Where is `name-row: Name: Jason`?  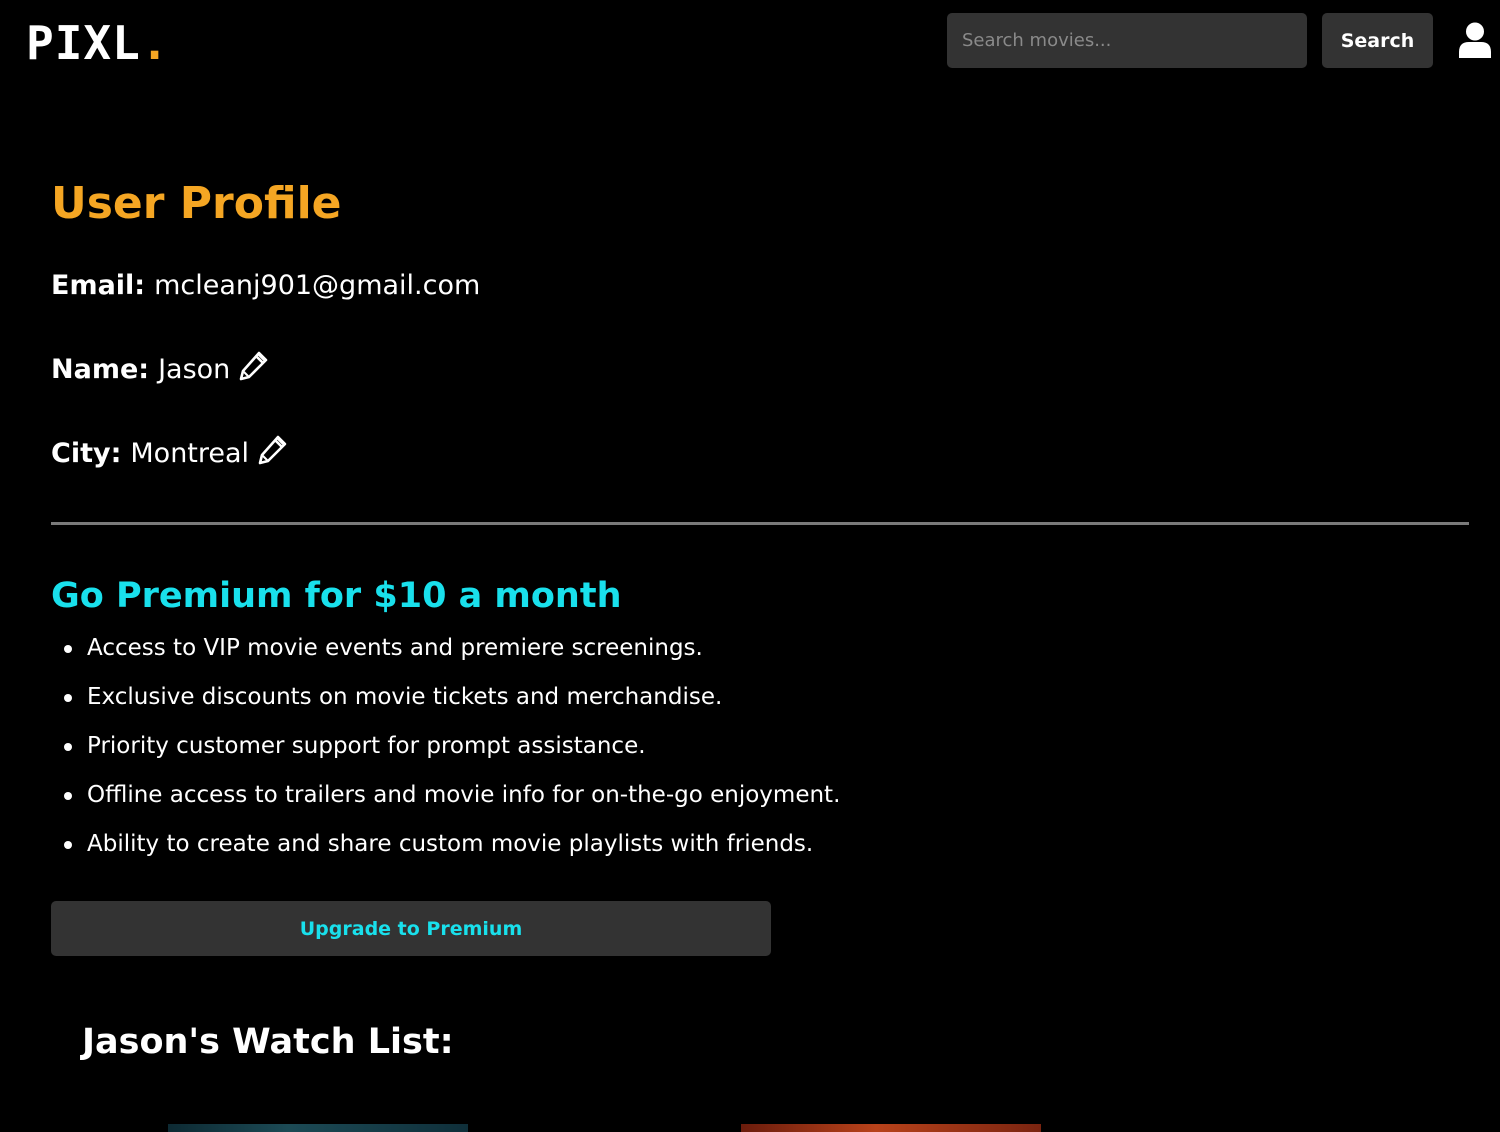 name-row: Name: Jason is located at coordinates (159, 368).